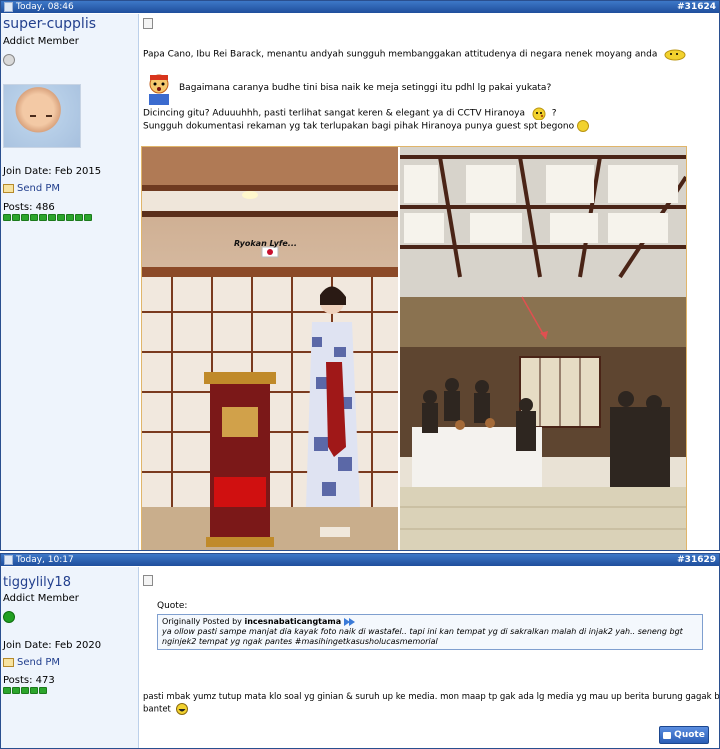 This screenshot has width=720, height=749. What do you see at coordinates (539, 114) in the screenshot?
I see `smiley-whistle-icon` at bounding box center [539, 114].